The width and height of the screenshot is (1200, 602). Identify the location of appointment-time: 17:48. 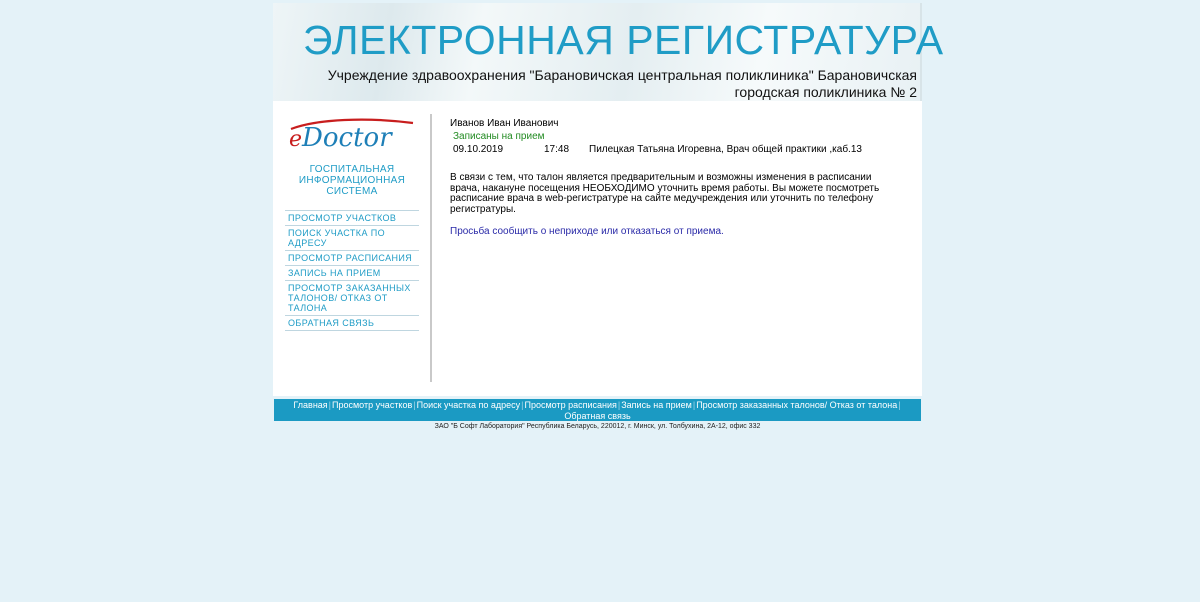
(557, 149).